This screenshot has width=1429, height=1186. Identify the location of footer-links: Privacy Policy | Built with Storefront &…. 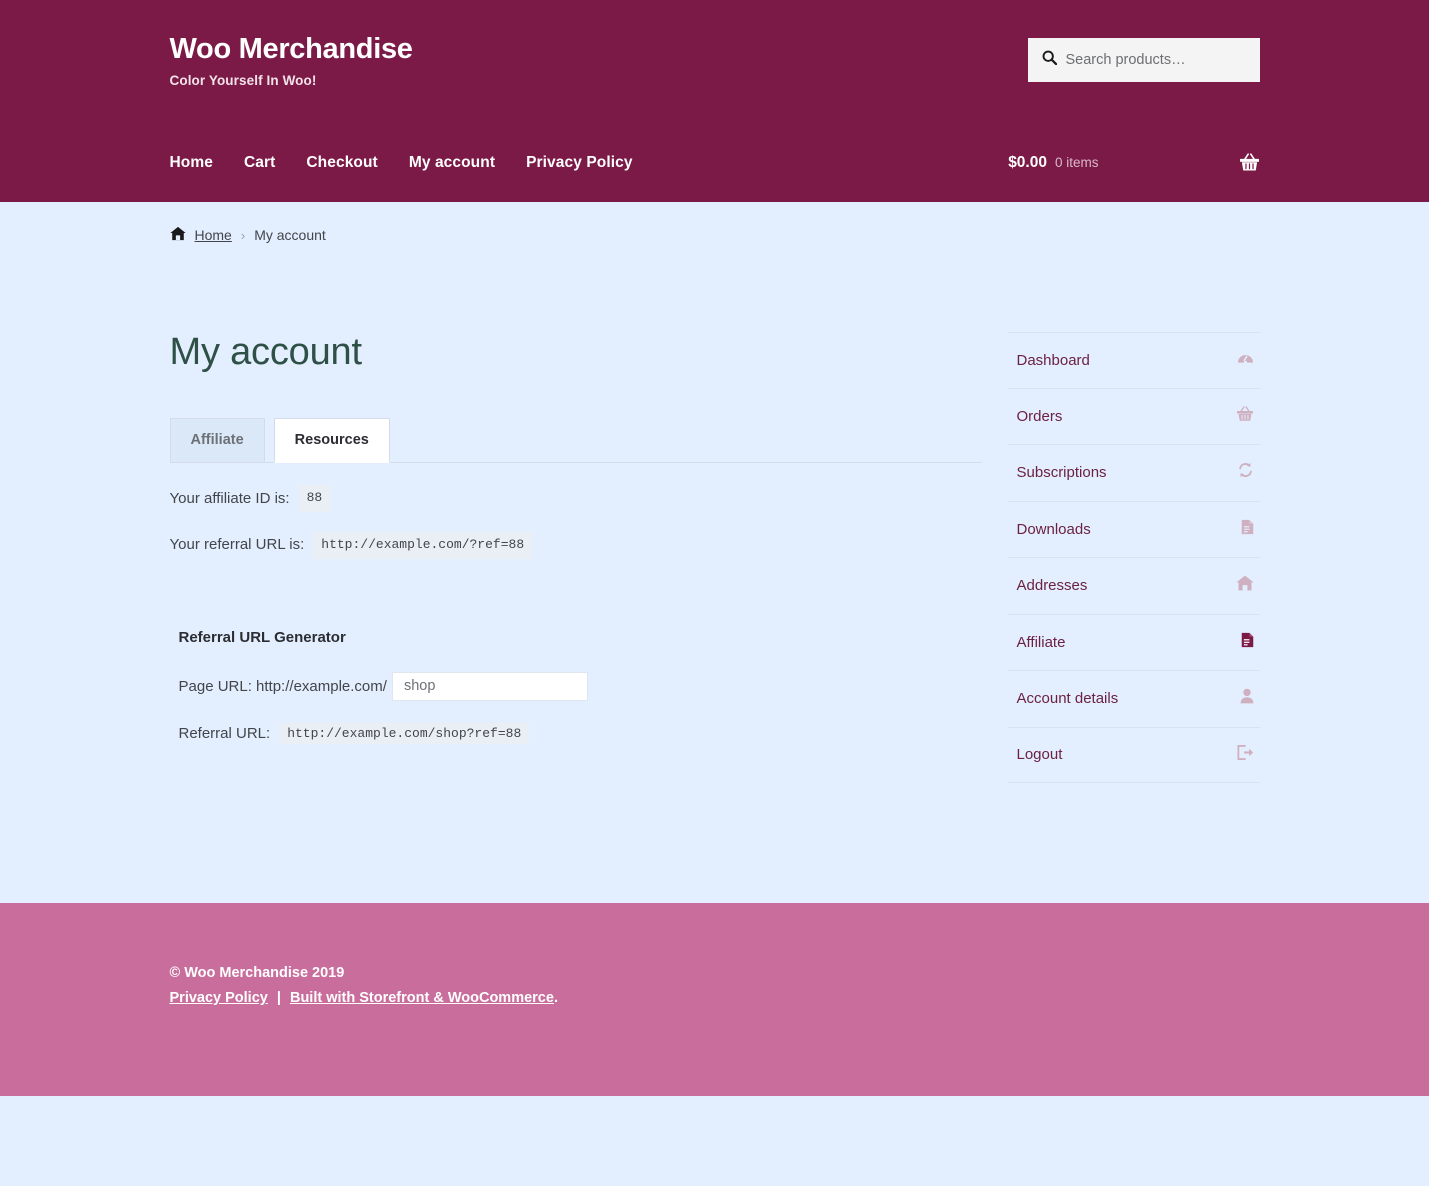
(715, 998).